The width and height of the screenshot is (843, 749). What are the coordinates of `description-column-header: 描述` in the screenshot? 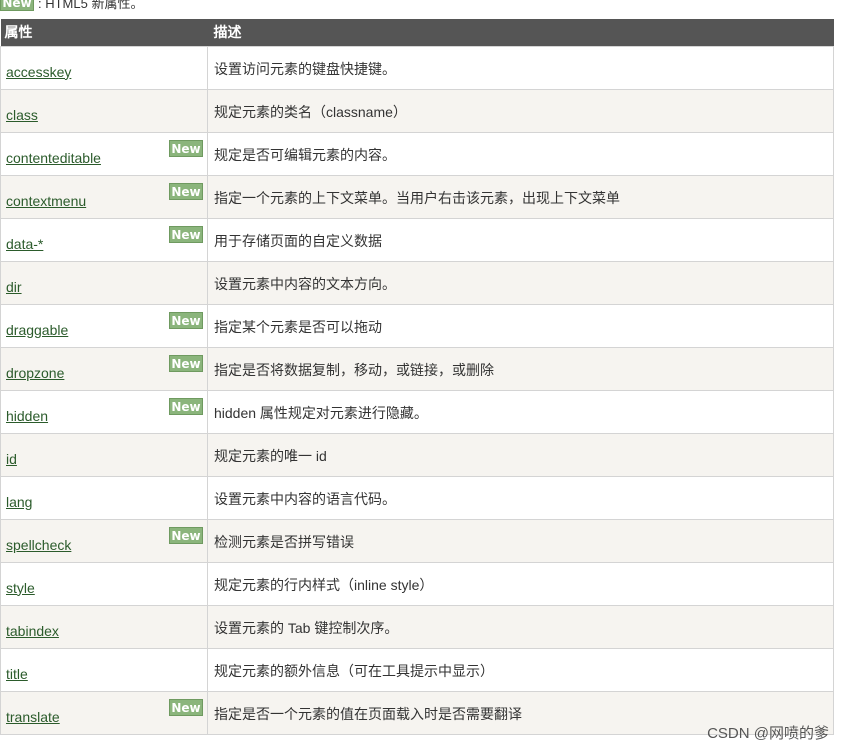 It's located at (227, 32).